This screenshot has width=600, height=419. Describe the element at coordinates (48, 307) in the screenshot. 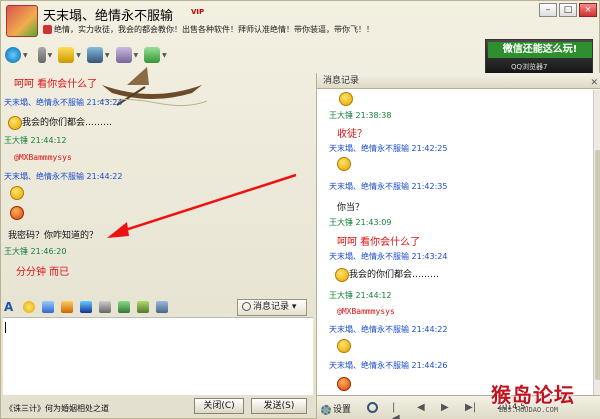

I see `magic-expression-icon` at that location.